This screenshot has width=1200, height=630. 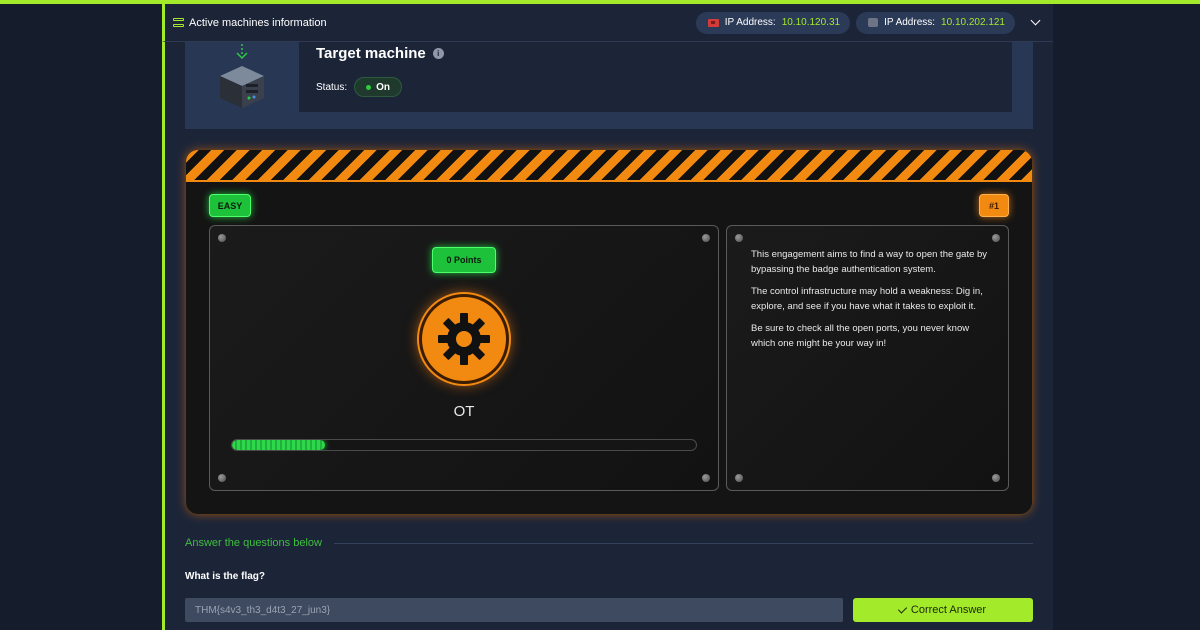 I want to click on ip-pill-attack: IP Address: 10.10.120.31, so click(x=773, y=22).